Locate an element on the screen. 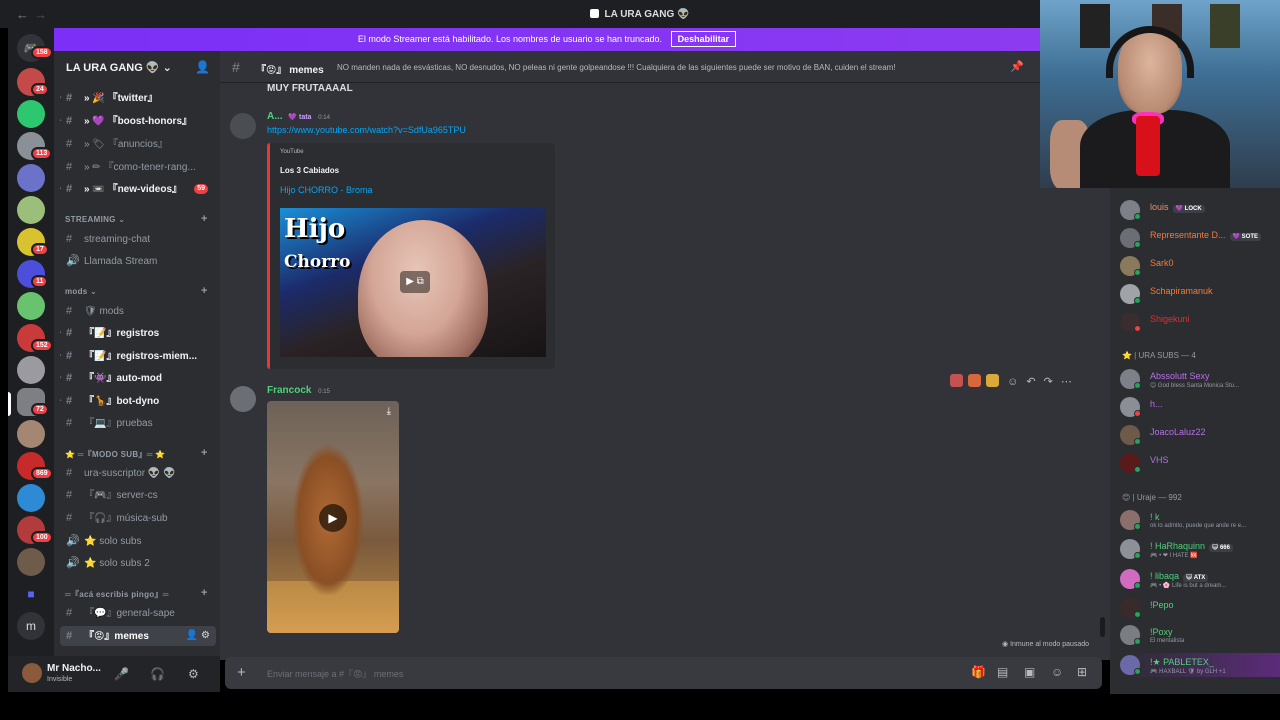  video-thumbnail: Hijo Chorro ▶ ⧉ is located at coordinates (413, 282).